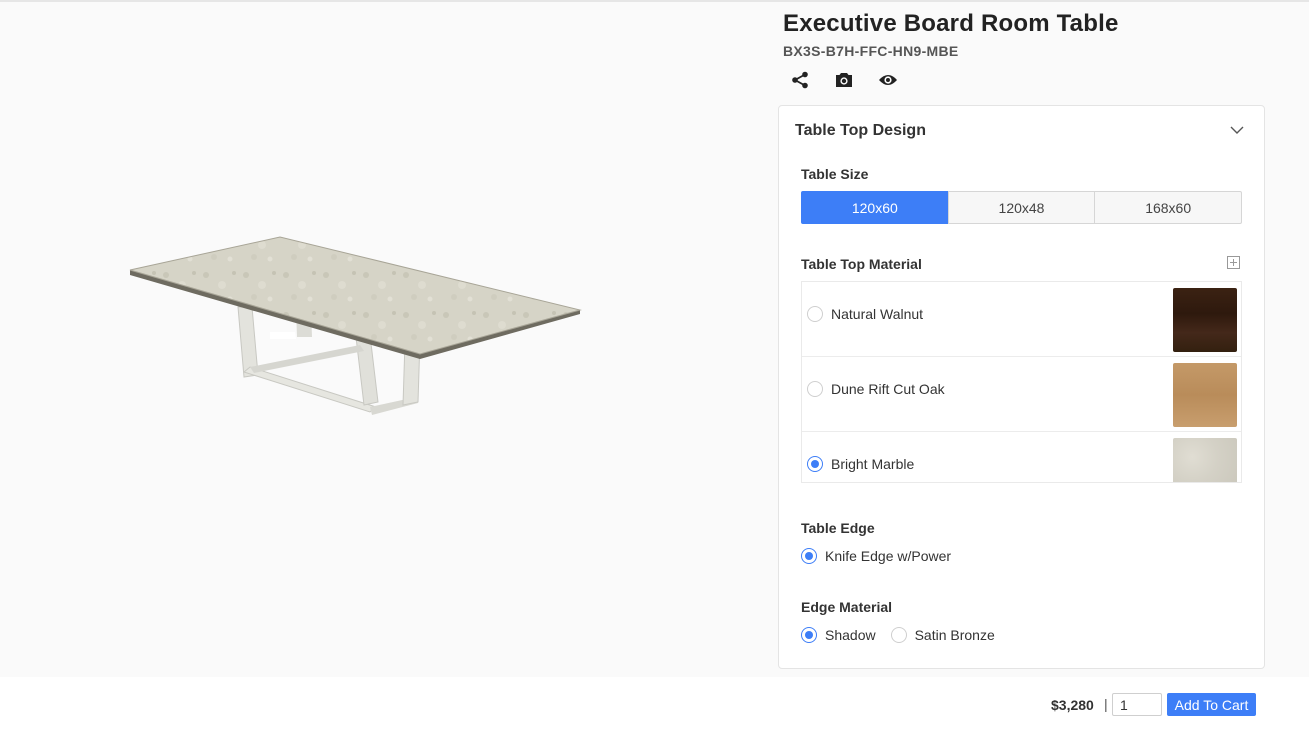 The width and height of the screenshot is (1309, 733). What do you see at coordinates (1205, 460) in the screenshot?
I see `marble-swatch` at bounding box center [1205, 460].